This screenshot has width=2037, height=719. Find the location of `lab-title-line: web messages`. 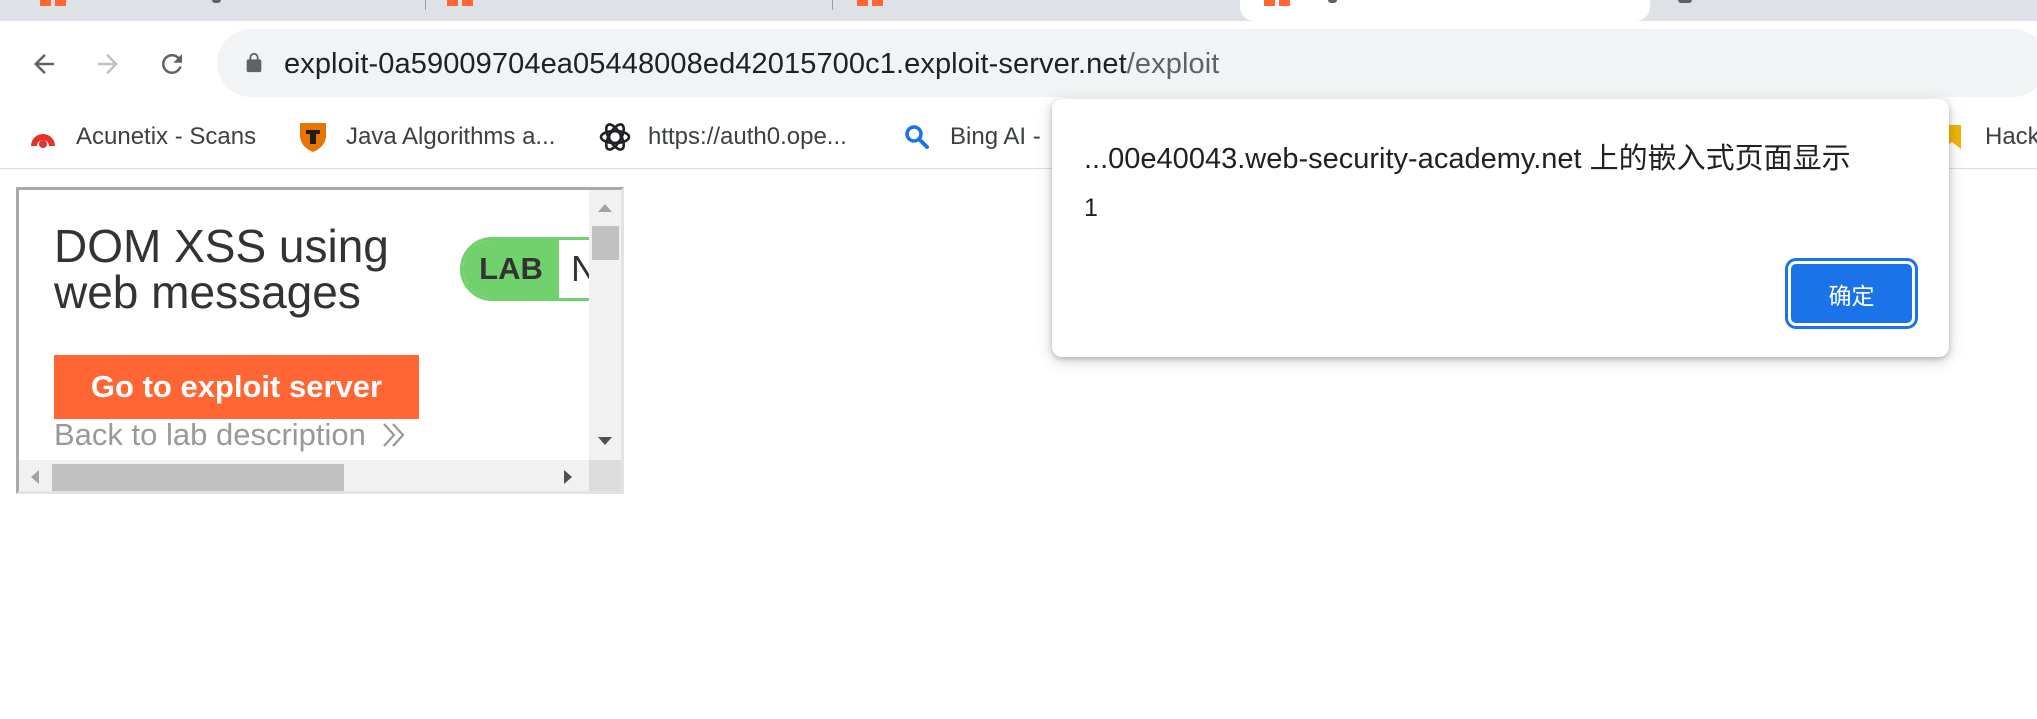

lab-title-line: web messages is located at coordinates (207, 292).